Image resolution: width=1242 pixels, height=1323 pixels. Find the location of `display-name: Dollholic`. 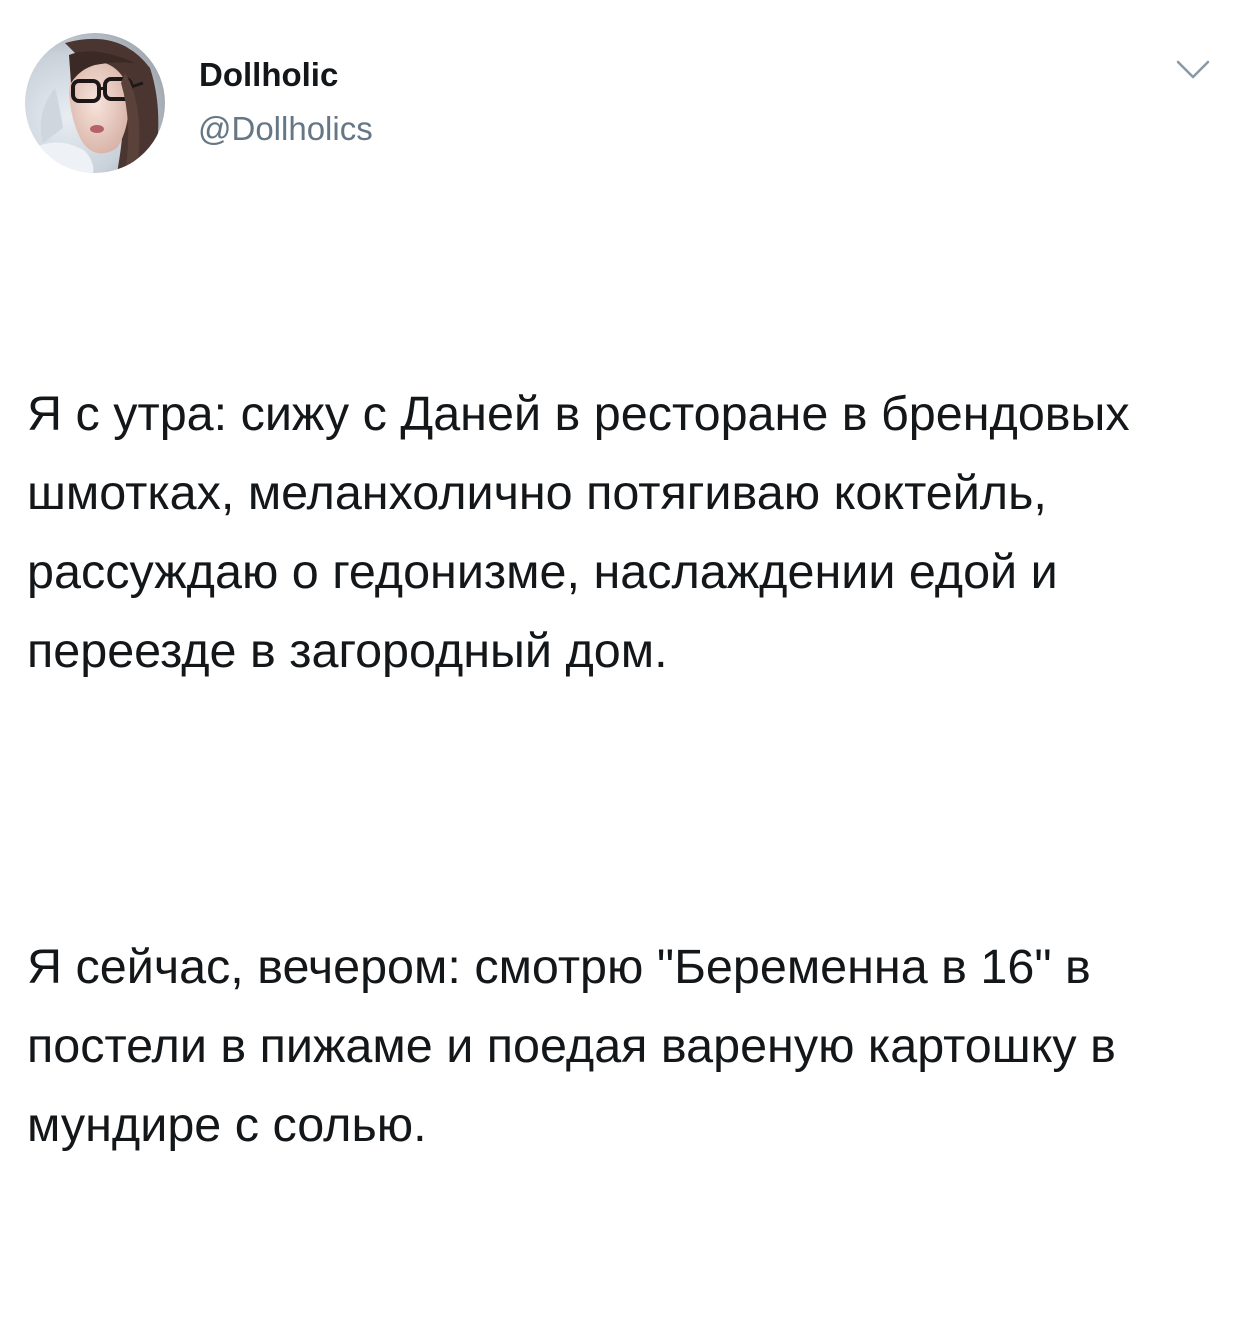

display-name: Dollholic is located at coordinates (268, 75).